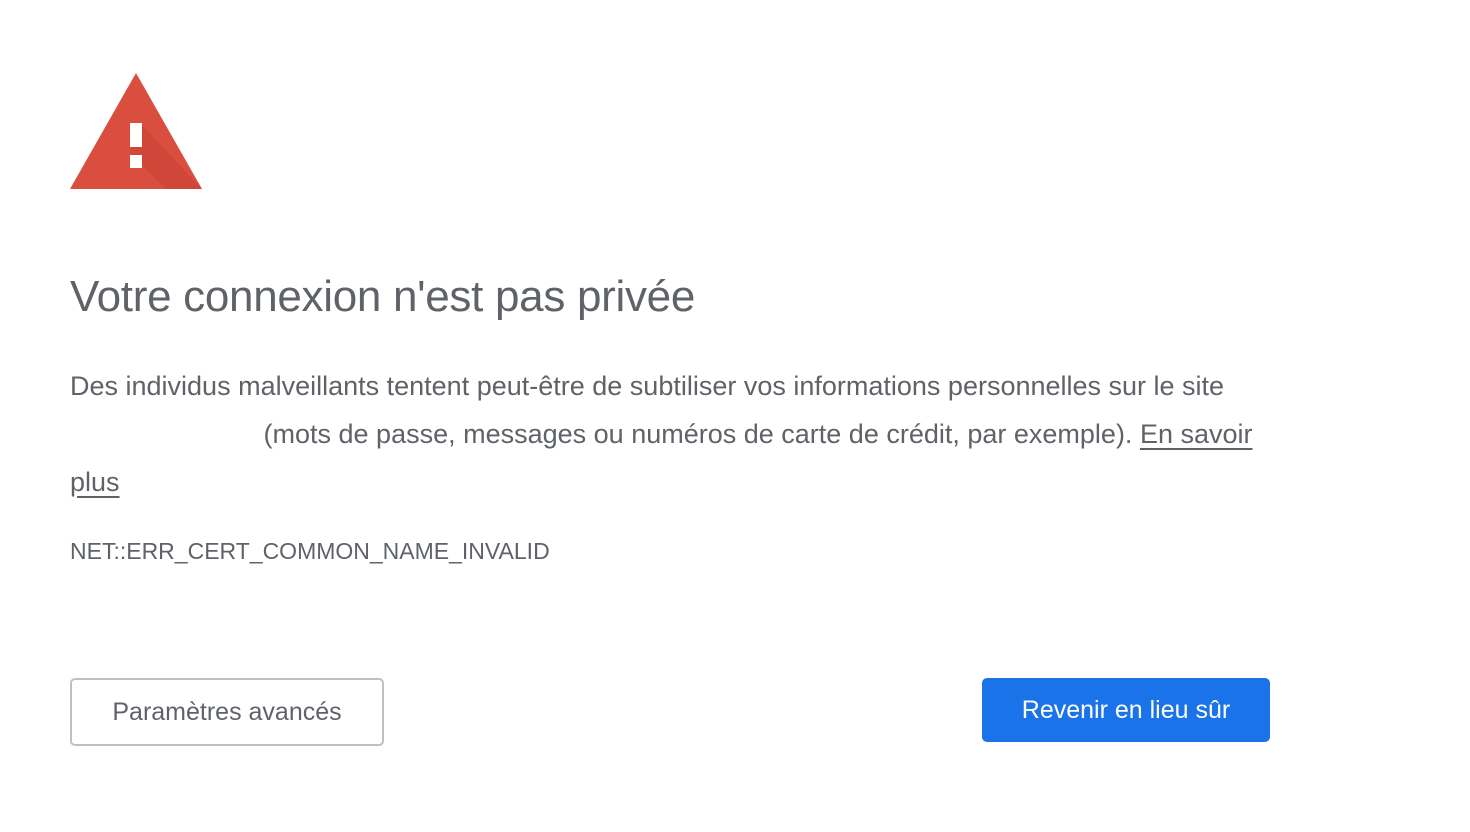 Image resolution: width=1470 pixels, height=832 pixels. Describe the element at coordinates (1126, 710) in the screenshot. I see `back-to-safety-button: Revenir en lieu sûr` at that location.